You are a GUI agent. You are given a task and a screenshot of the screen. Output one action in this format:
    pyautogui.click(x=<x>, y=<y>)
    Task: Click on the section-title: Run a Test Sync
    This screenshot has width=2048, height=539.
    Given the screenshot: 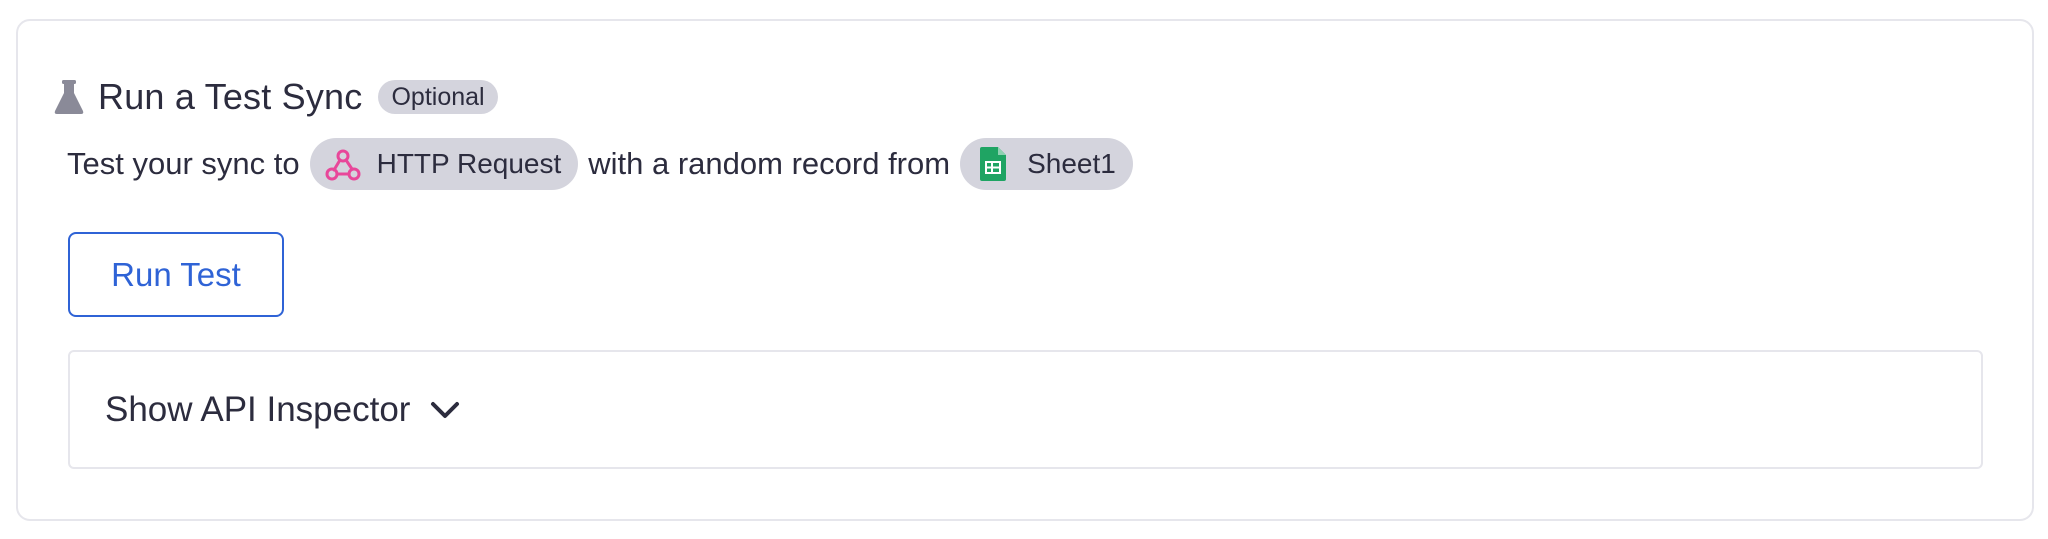 What is the action you would take?
    pyautogui.click(x=230, y=96)
    